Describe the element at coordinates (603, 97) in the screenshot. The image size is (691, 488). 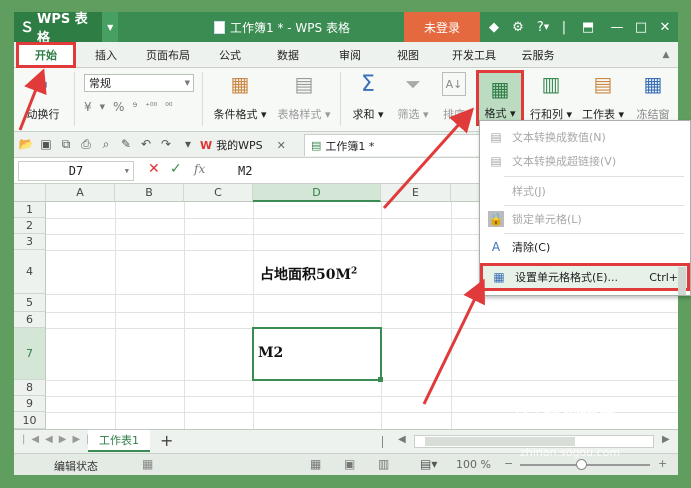
I see `worksheet-button: ▤ 工作表 ▾` at that location.